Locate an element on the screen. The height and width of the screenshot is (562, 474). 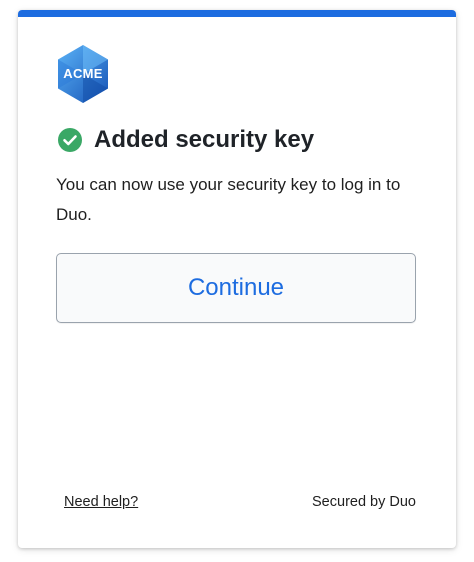
check-circle-icon is located at coordinates (70, 140).